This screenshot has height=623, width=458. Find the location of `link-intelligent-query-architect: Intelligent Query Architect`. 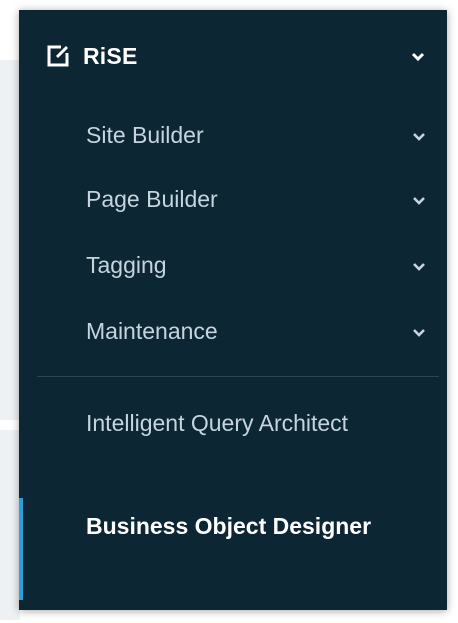

link-intelligent-query-architect: Intelligent Query Architect is located at coordinates (233, 448).